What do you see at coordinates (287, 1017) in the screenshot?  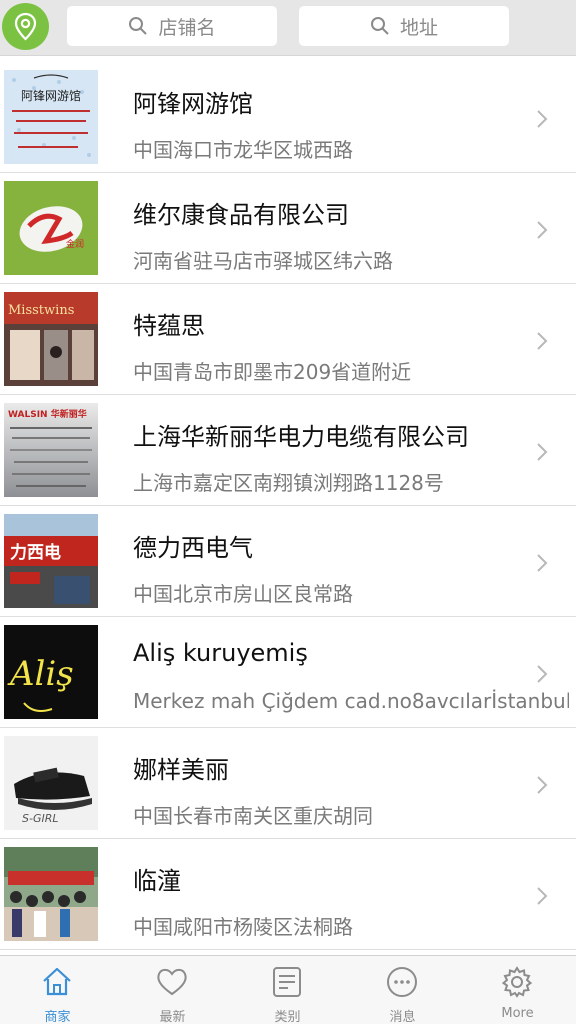 I see `tab-label: 类别` at bounding box center [287, 1017].